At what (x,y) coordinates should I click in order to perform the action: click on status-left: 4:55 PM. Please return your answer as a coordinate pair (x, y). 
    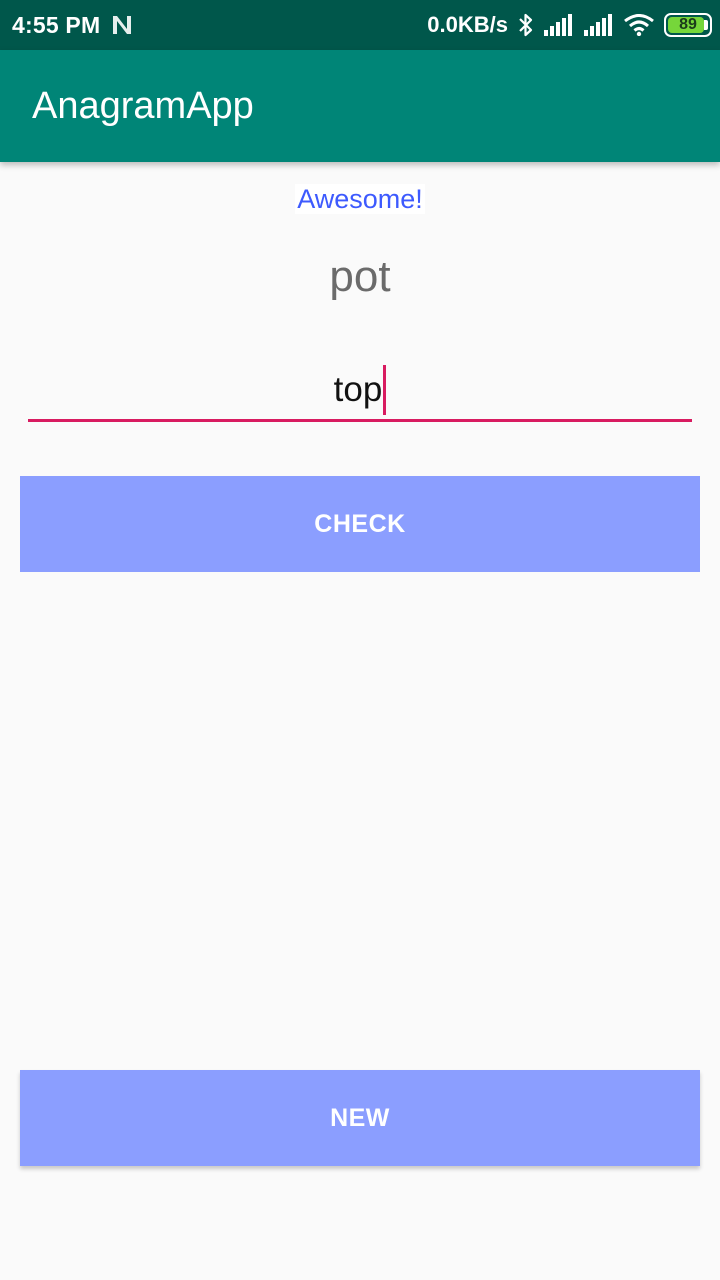
    Looking at the image, I should click on (73, 25).